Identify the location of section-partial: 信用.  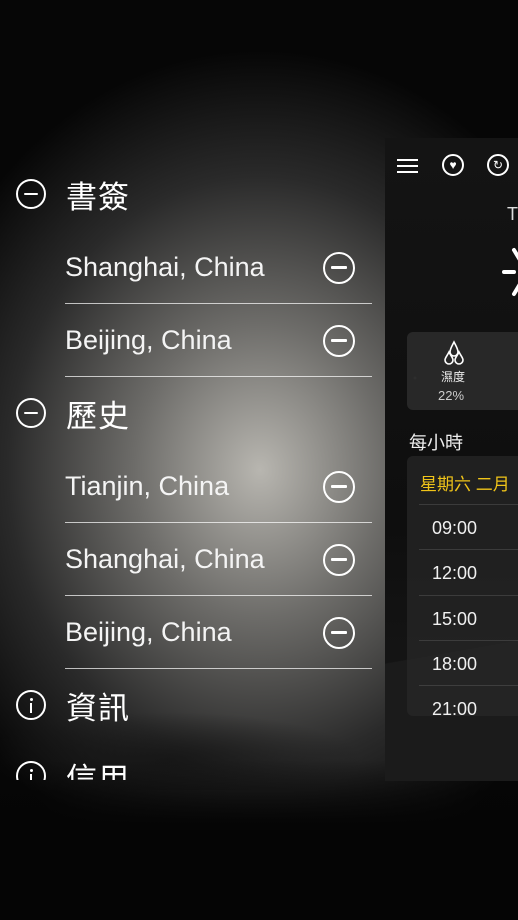
(73, 768).